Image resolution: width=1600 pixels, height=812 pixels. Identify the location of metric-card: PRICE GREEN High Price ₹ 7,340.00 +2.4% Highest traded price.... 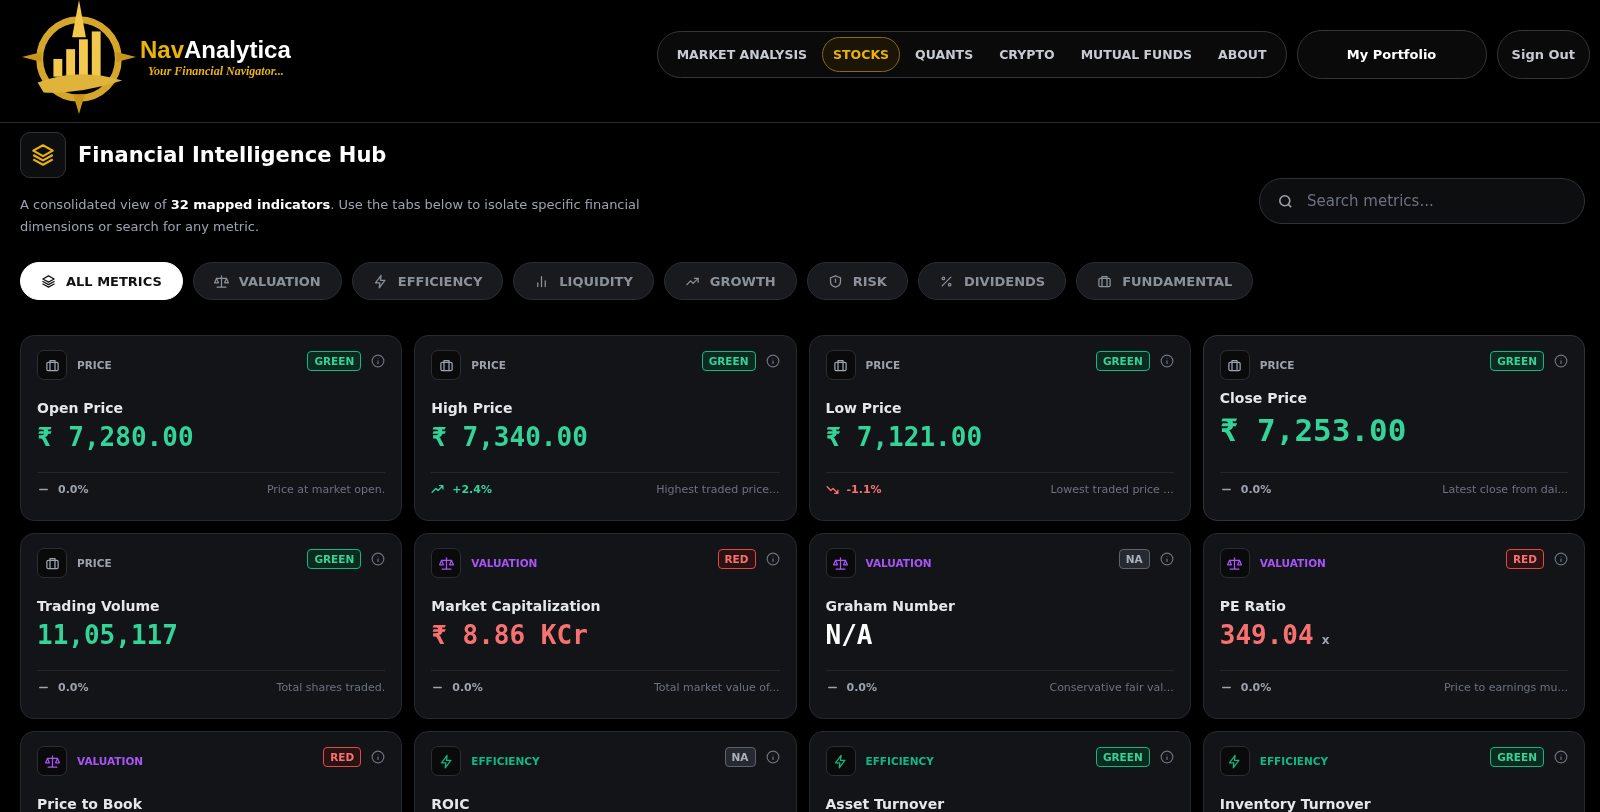
(605, 428).